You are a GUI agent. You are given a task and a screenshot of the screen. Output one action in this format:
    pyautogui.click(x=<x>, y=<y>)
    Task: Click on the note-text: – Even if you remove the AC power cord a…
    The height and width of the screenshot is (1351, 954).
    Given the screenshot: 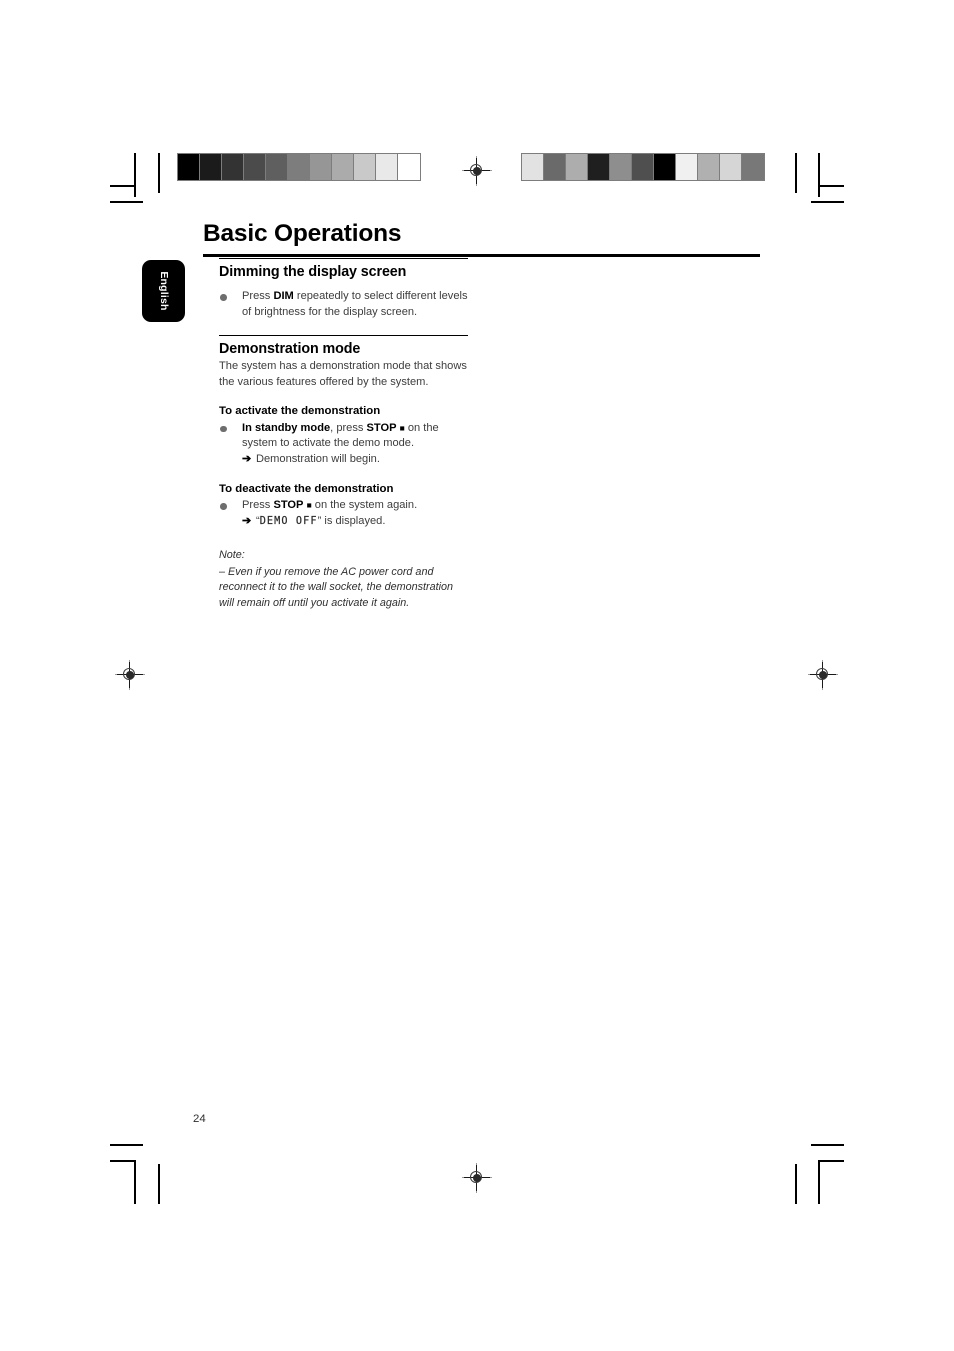 What is the action you would take?
    pyautogui.click(x=336, y=587)
    